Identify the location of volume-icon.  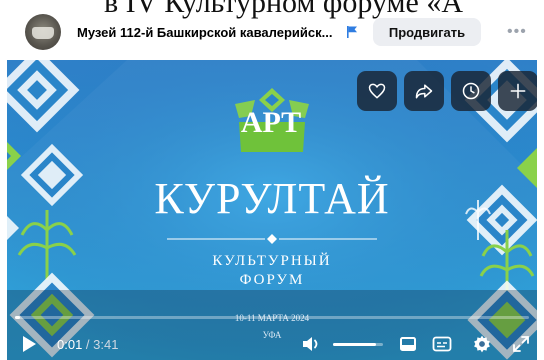
(312, 344).